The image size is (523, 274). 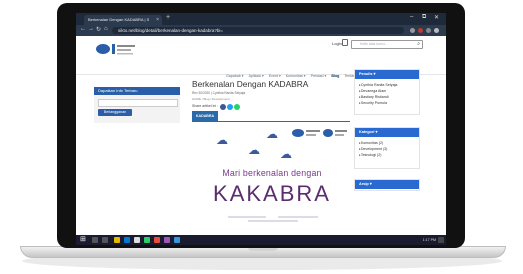 What do you see at coordinates (256, 76) in the screenshot?
I see `nav-aplikasi: Aplikasi ▾` at bounding box center [256, 76].